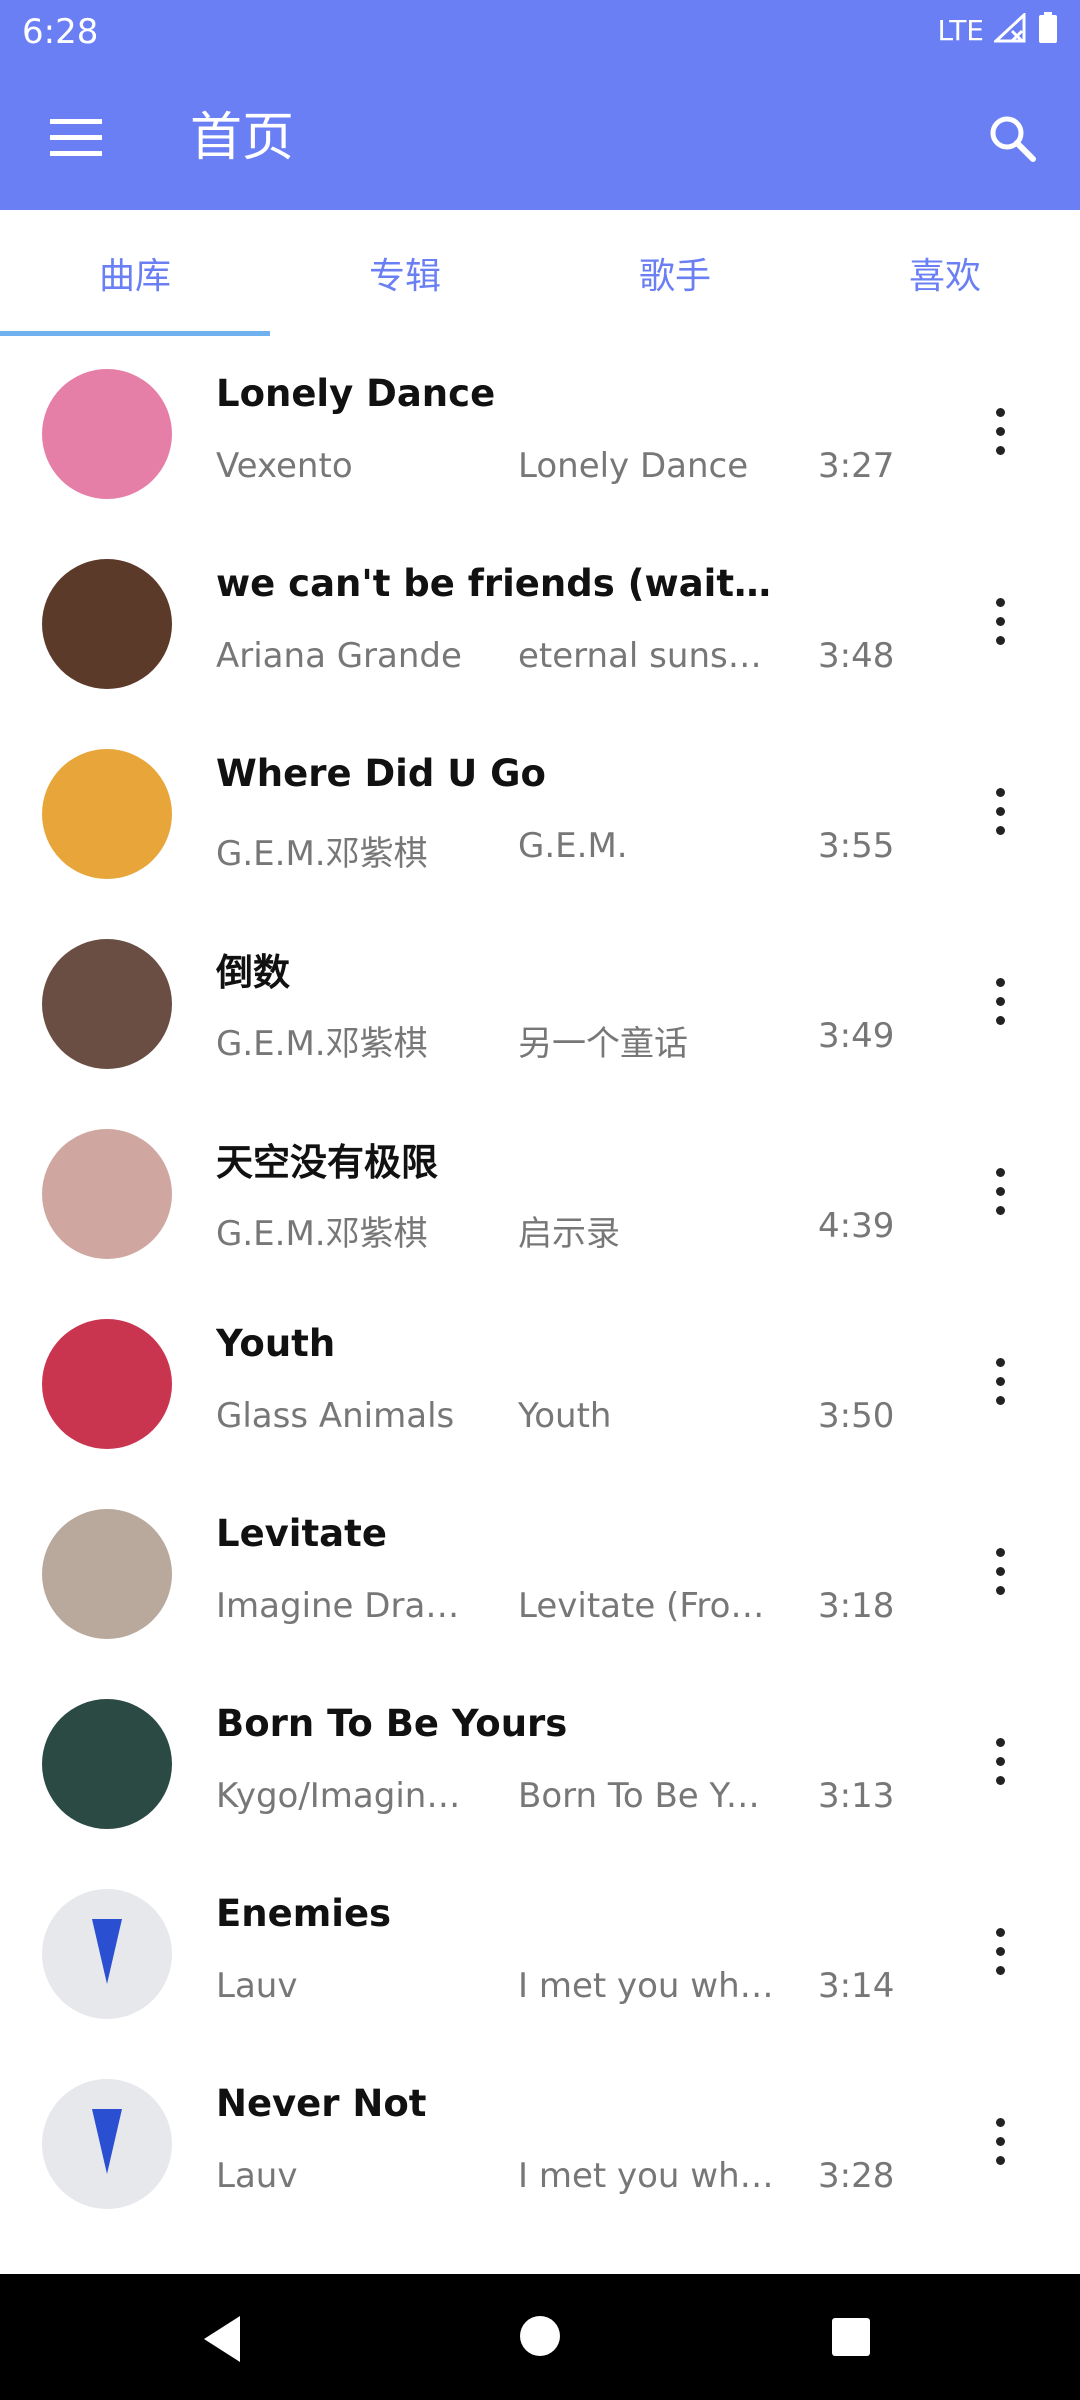 The width and height of the screenshot is (1080, 2400). Describe the element at coordinates (339, 656) in the screenshot. I see `song-artist: Ariana Grande` at that location.